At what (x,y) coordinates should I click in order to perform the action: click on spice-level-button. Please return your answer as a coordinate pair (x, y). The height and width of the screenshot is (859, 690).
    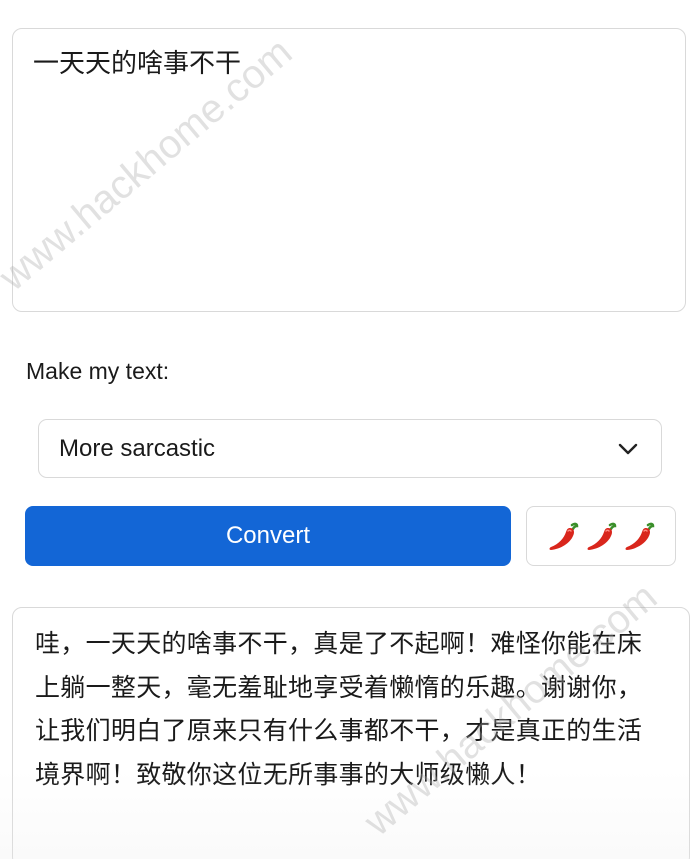
    Looking at the image, I should click on (601, 536).